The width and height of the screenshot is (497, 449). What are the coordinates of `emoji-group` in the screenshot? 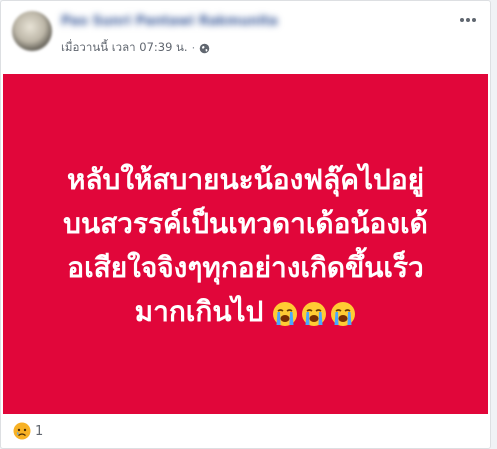 It's located at (312, 313).